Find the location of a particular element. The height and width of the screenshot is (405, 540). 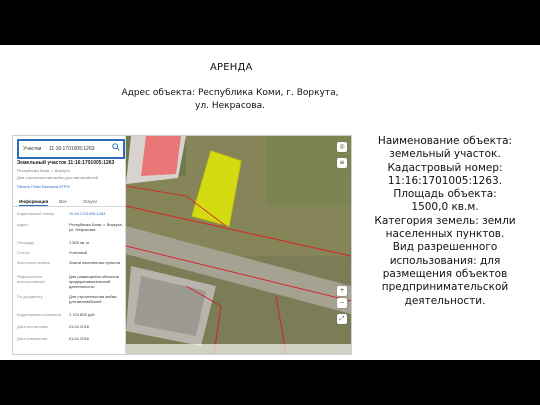

desc-line: деятельности. is located at coordinates (445, 300).